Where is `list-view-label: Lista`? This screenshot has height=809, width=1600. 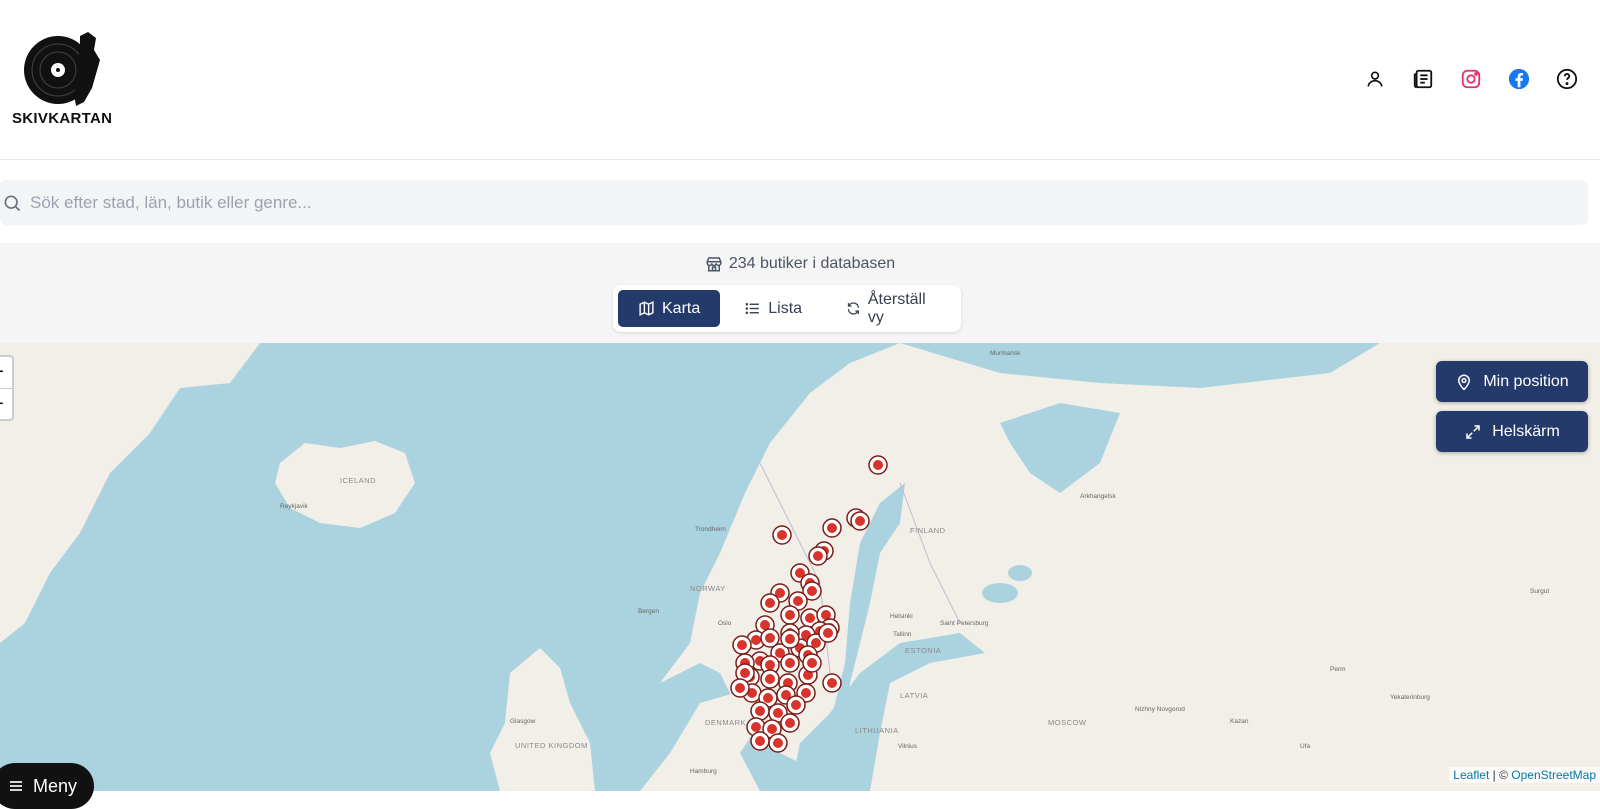 list-view-label: Lista is located at coordinates (785, 308).